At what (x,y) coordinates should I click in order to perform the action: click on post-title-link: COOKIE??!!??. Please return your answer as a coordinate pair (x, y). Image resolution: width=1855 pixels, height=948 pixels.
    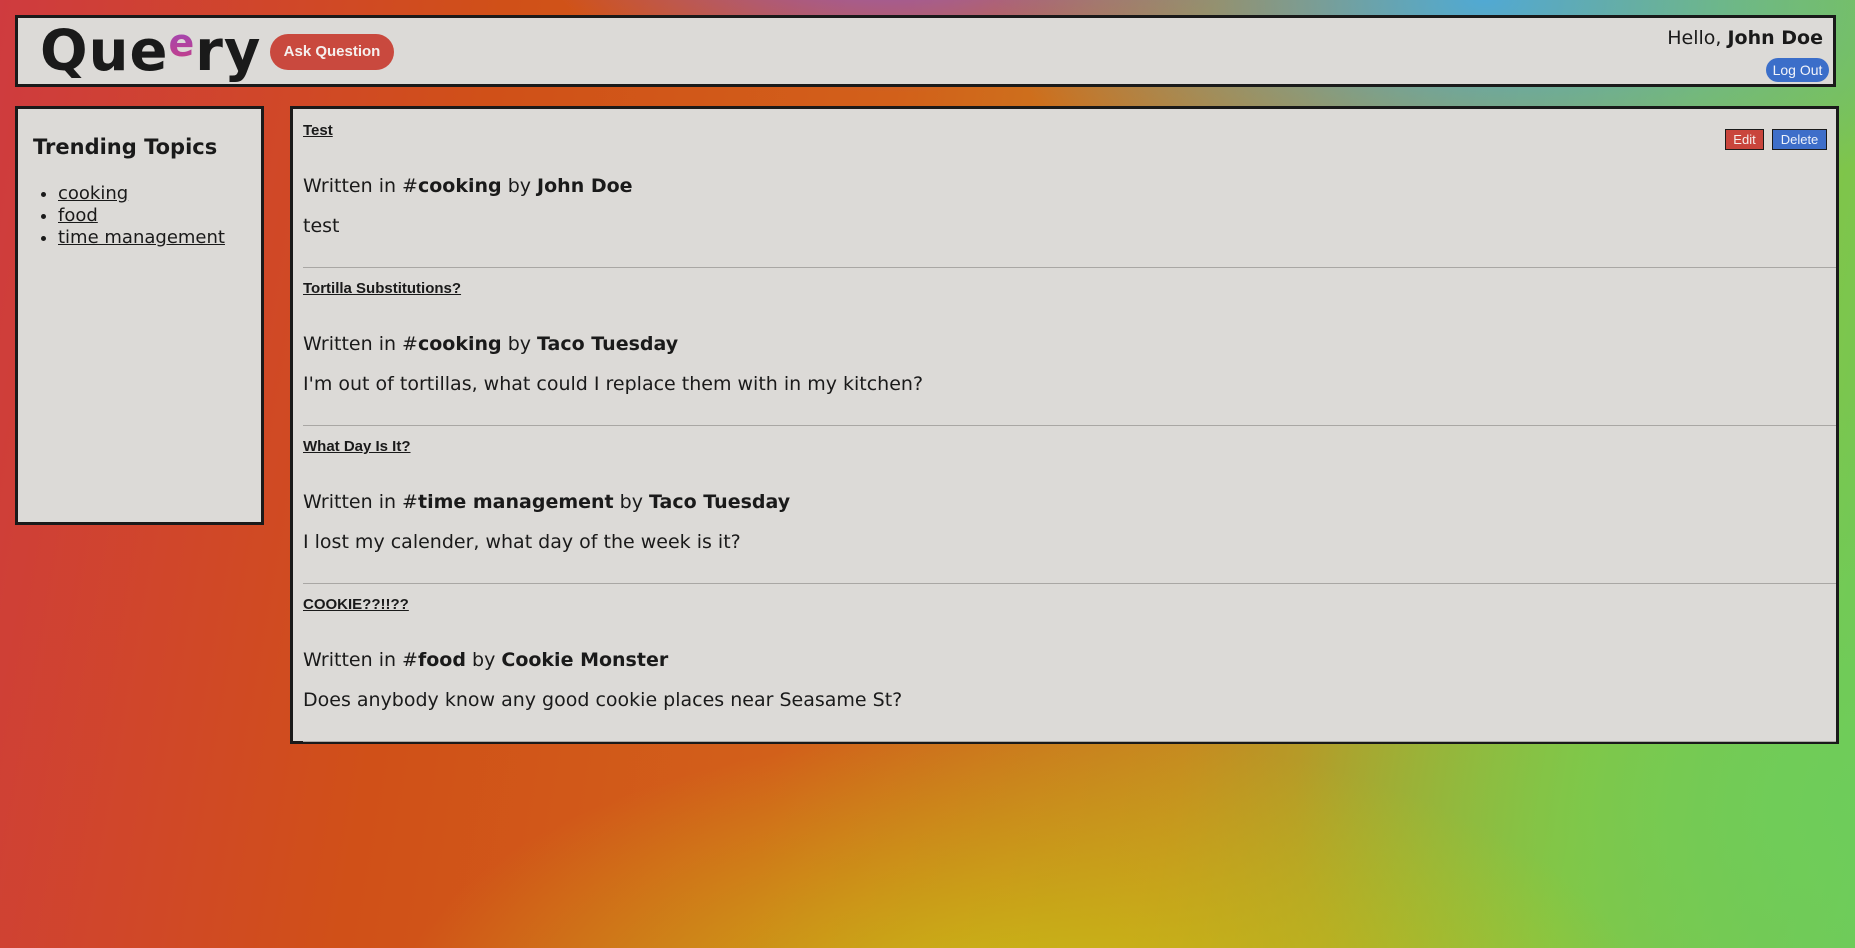
    Looking at the image, I should click on (356, 604).